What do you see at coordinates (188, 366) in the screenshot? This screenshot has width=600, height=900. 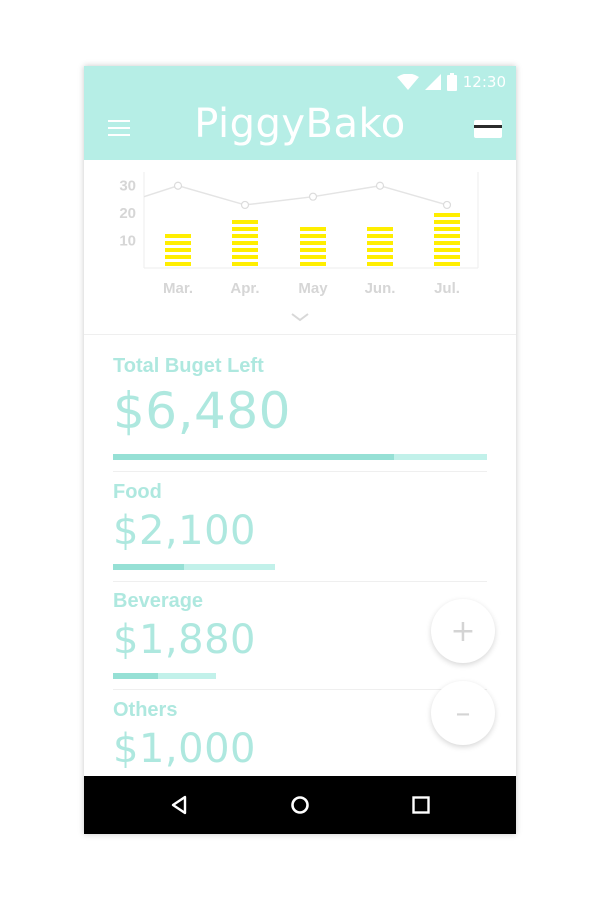 I see `total-budget-label: Total Buget Left` at bounding box center [188, 366].